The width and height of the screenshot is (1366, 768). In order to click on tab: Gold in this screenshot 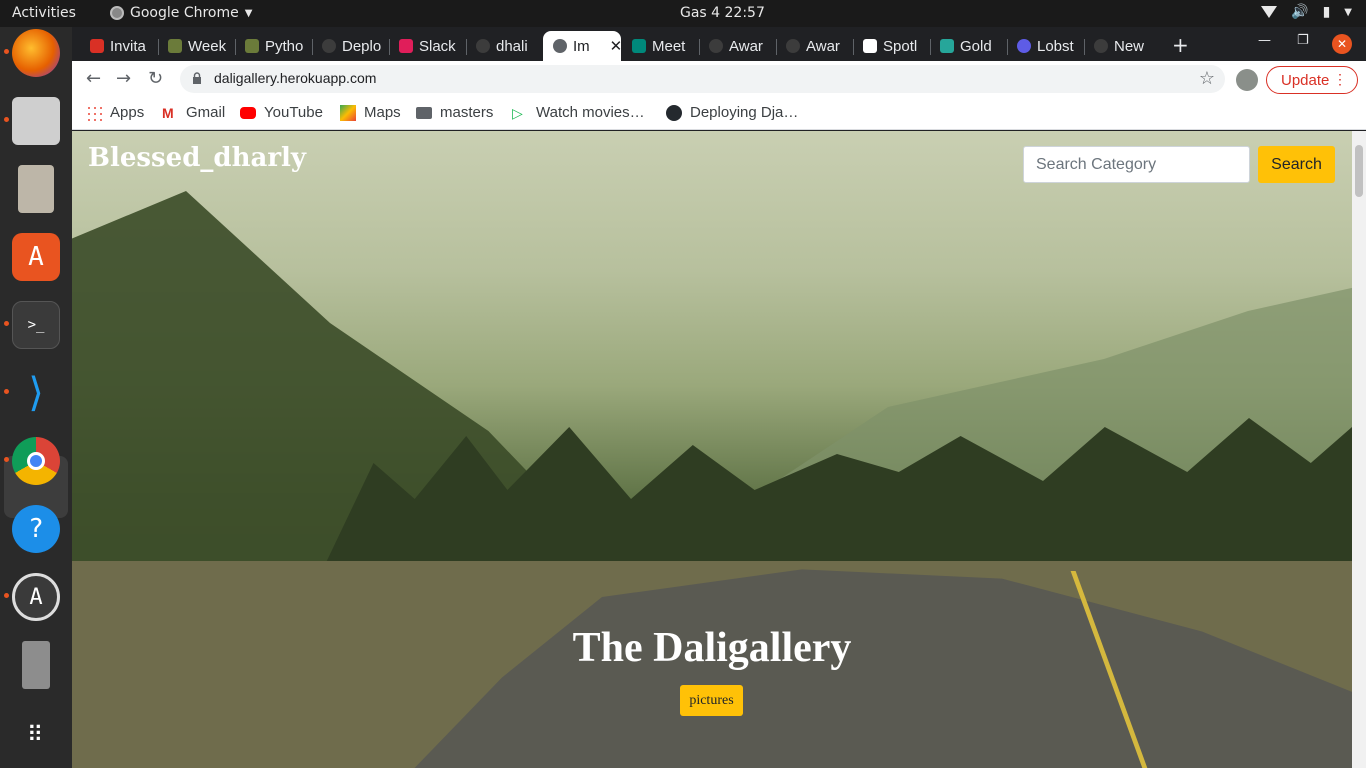, I will do `click(968, 46)`.